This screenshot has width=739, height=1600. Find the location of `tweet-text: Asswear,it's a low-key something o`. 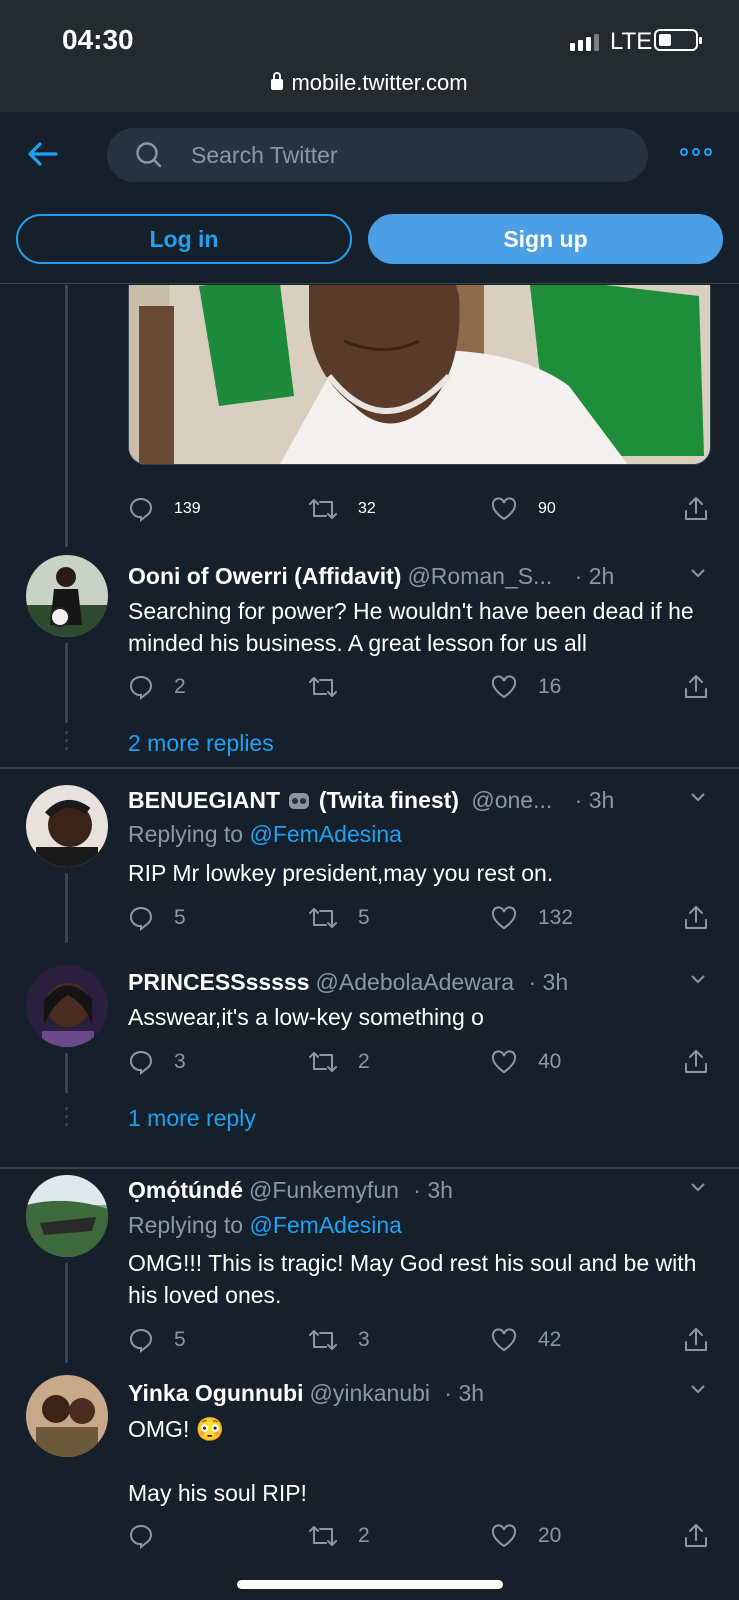

tweet-text: Asswear,it's a low-key something o is located at coordinates (306, 1017).